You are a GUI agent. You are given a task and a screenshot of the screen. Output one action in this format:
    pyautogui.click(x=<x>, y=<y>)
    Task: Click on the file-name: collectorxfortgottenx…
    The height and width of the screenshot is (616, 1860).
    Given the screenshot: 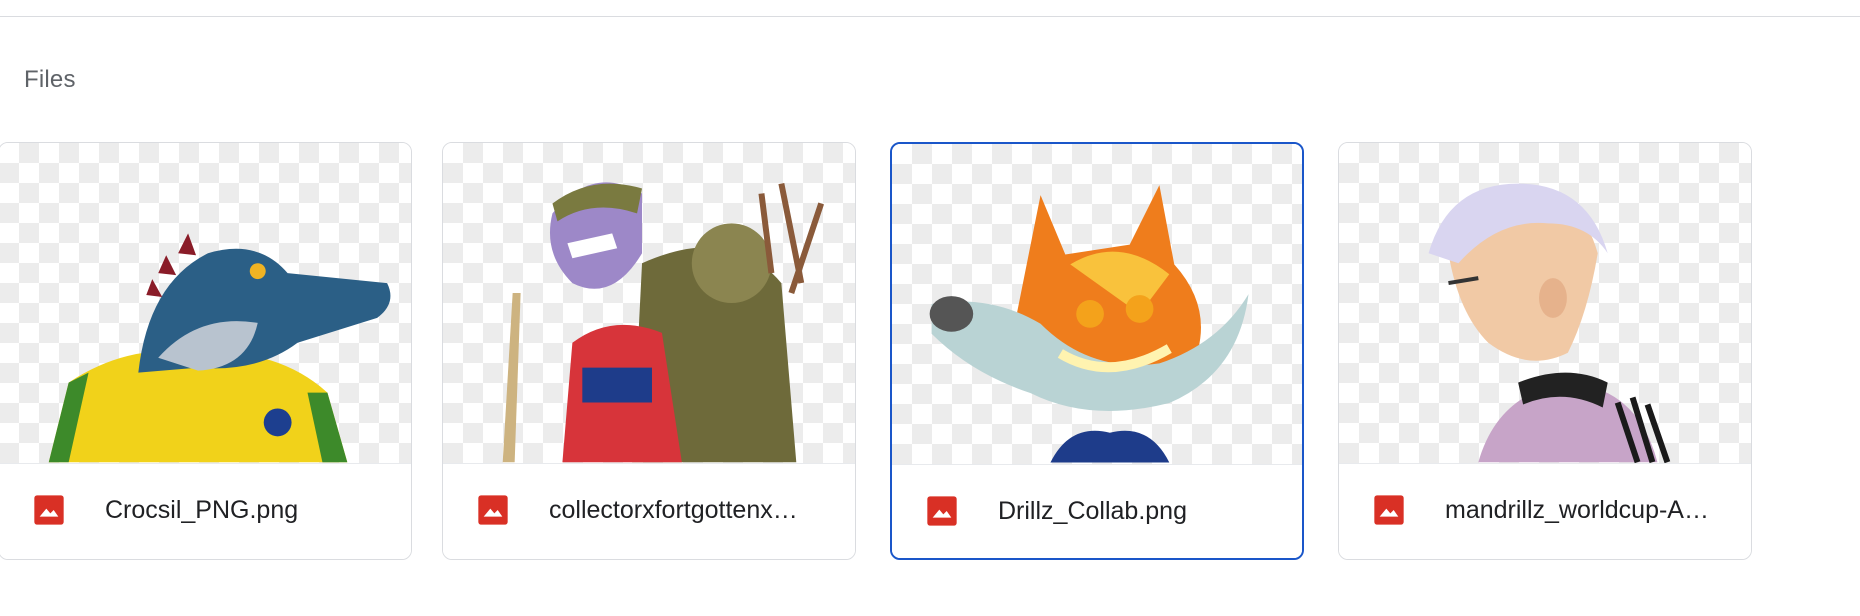 What is the action you would take?
    pyautogui.click(x=673, y=510)
    